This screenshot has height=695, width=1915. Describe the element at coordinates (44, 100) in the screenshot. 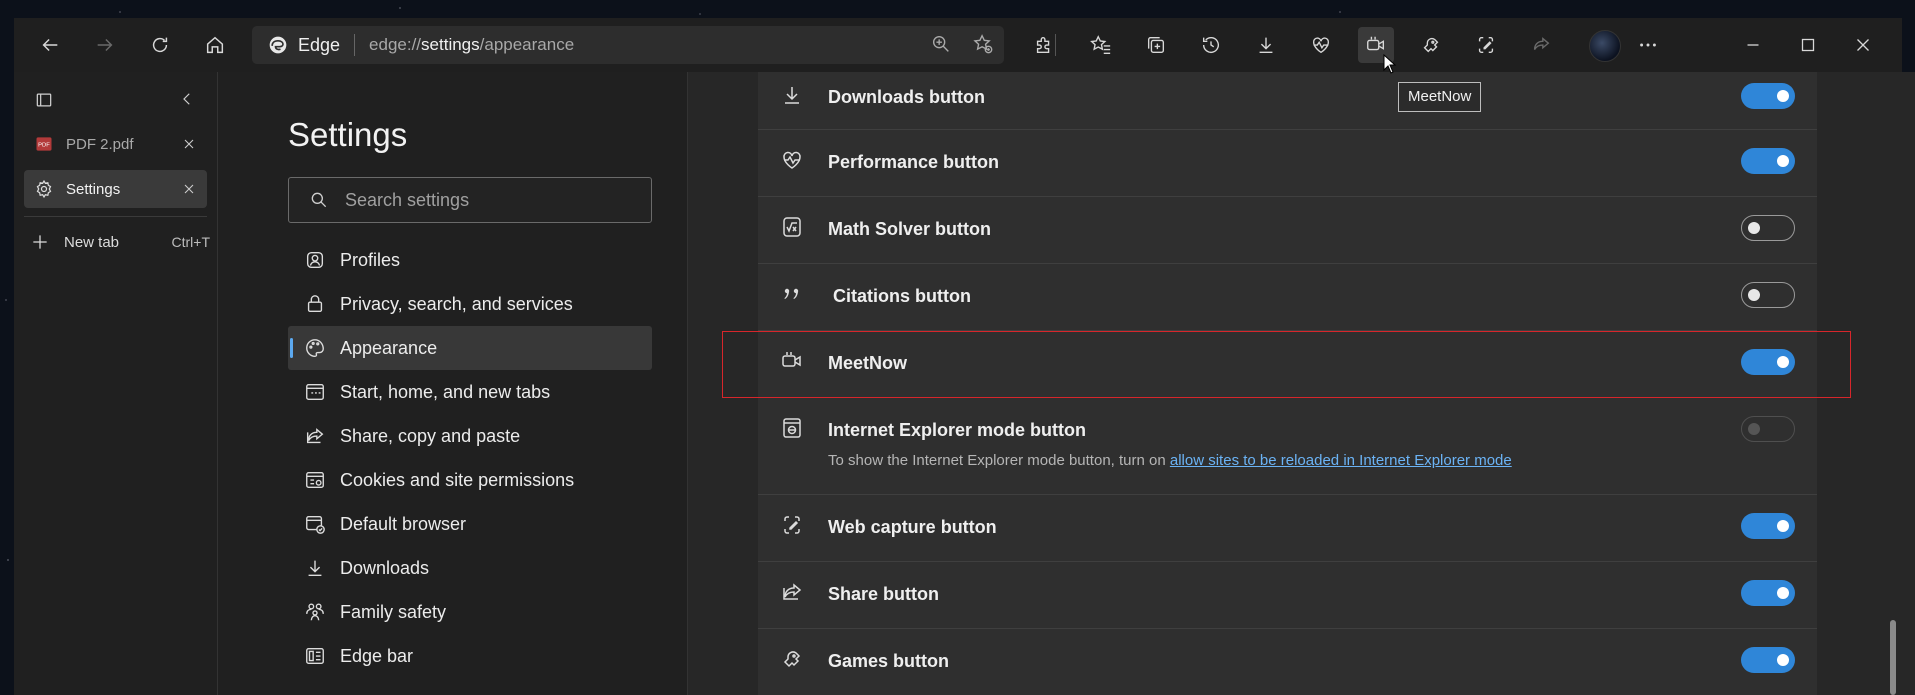

I see `tab-actions-icon` at that location.